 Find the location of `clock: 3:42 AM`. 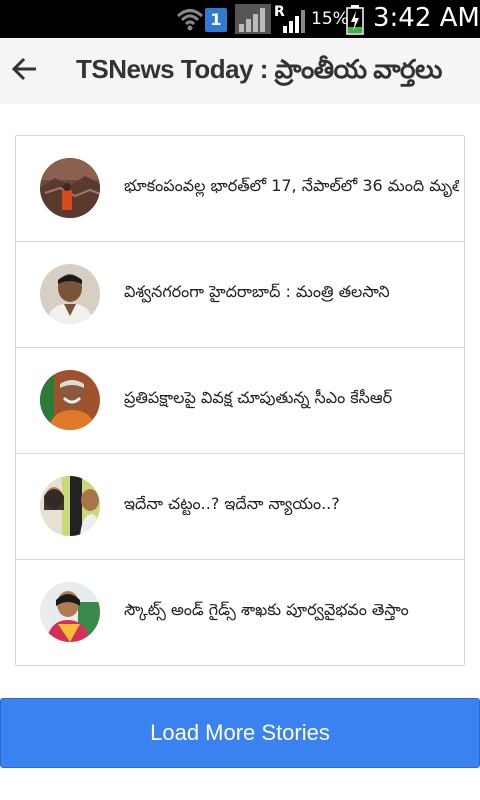

clock: 3:42 AM is located at coordinates (426, 18).